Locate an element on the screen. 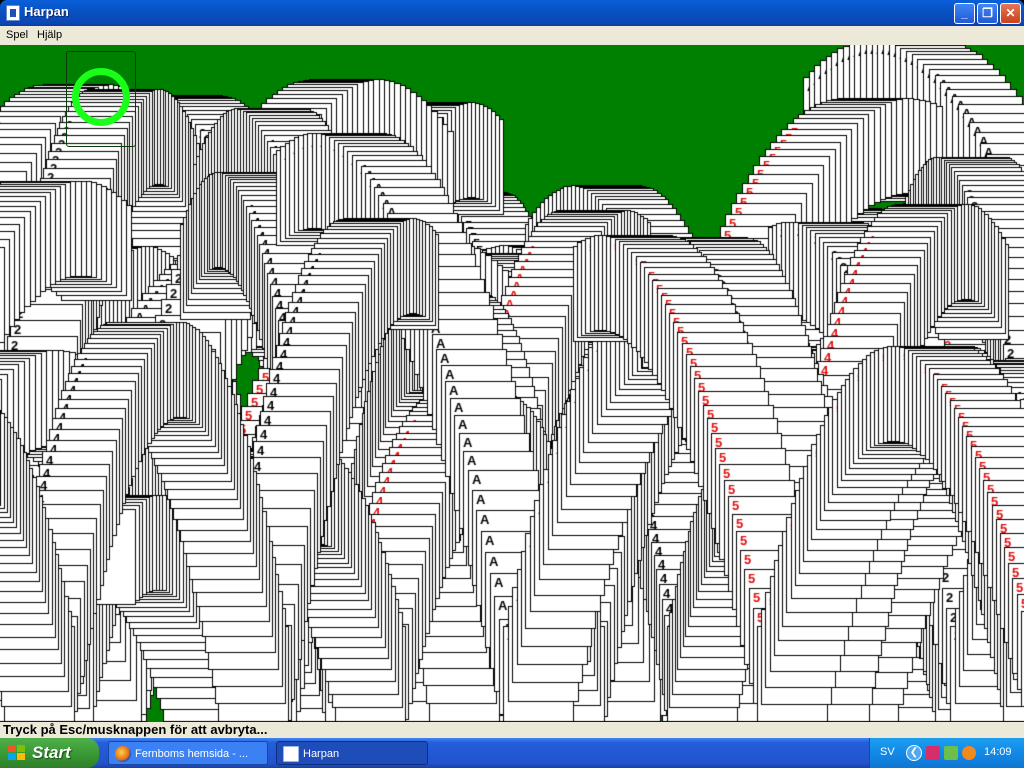 The image size is (1024, 768). tray-app-icon is located at coordinates (933, 753).